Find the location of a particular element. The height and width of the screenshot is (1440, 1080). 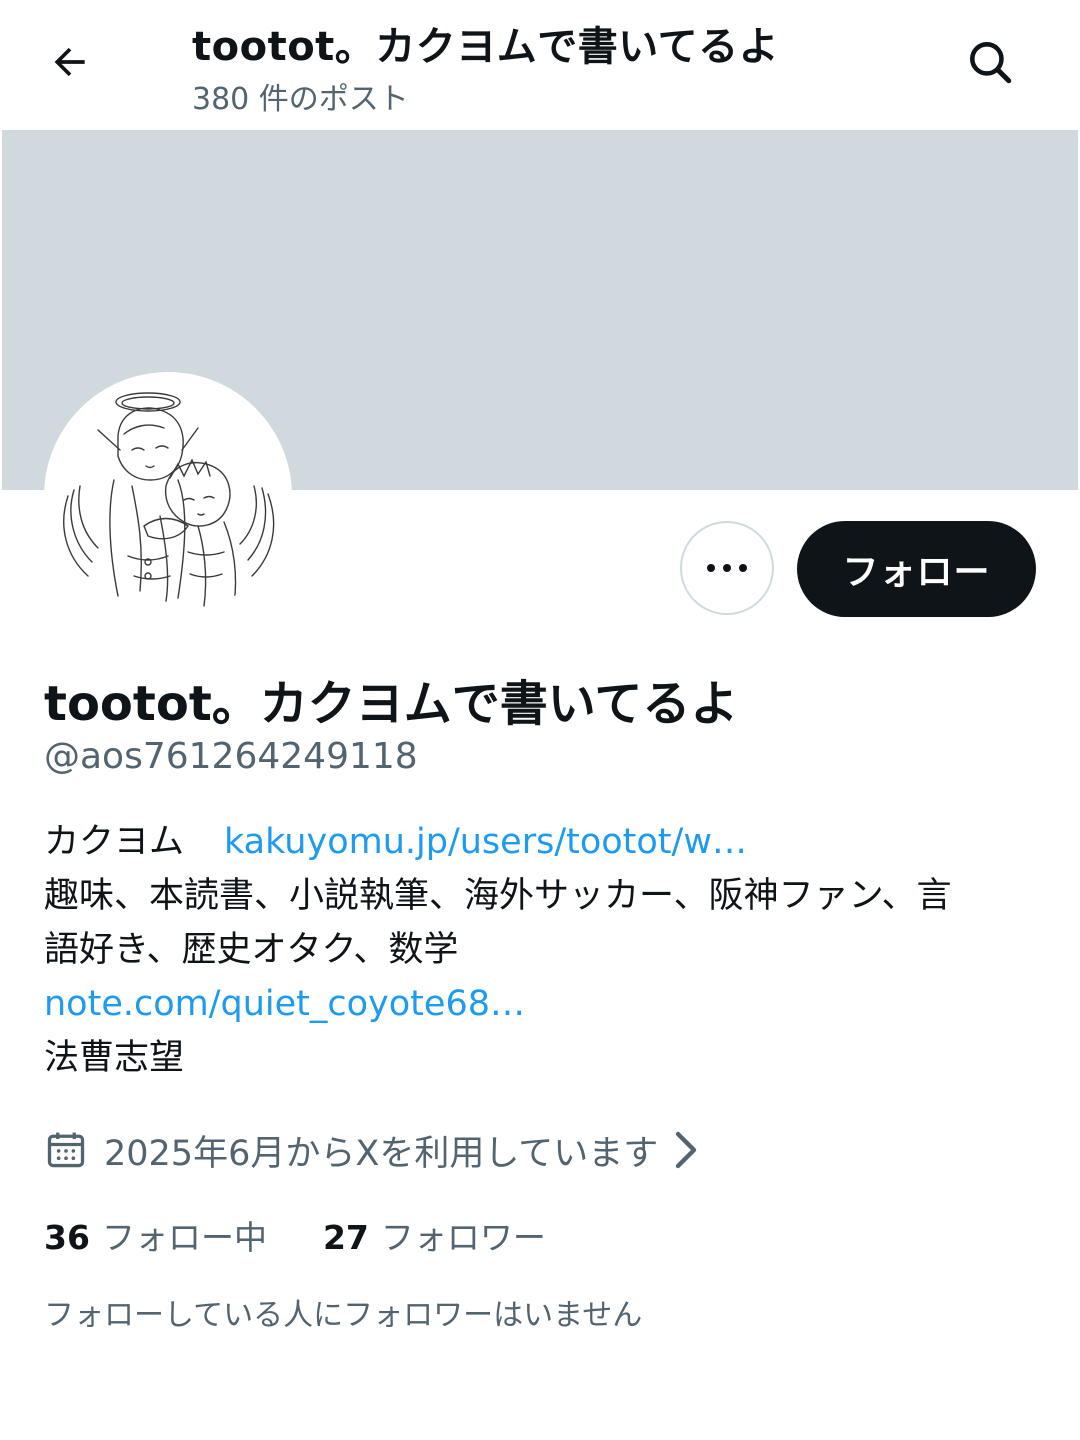

search-icon is located at coordinates (991, 63).